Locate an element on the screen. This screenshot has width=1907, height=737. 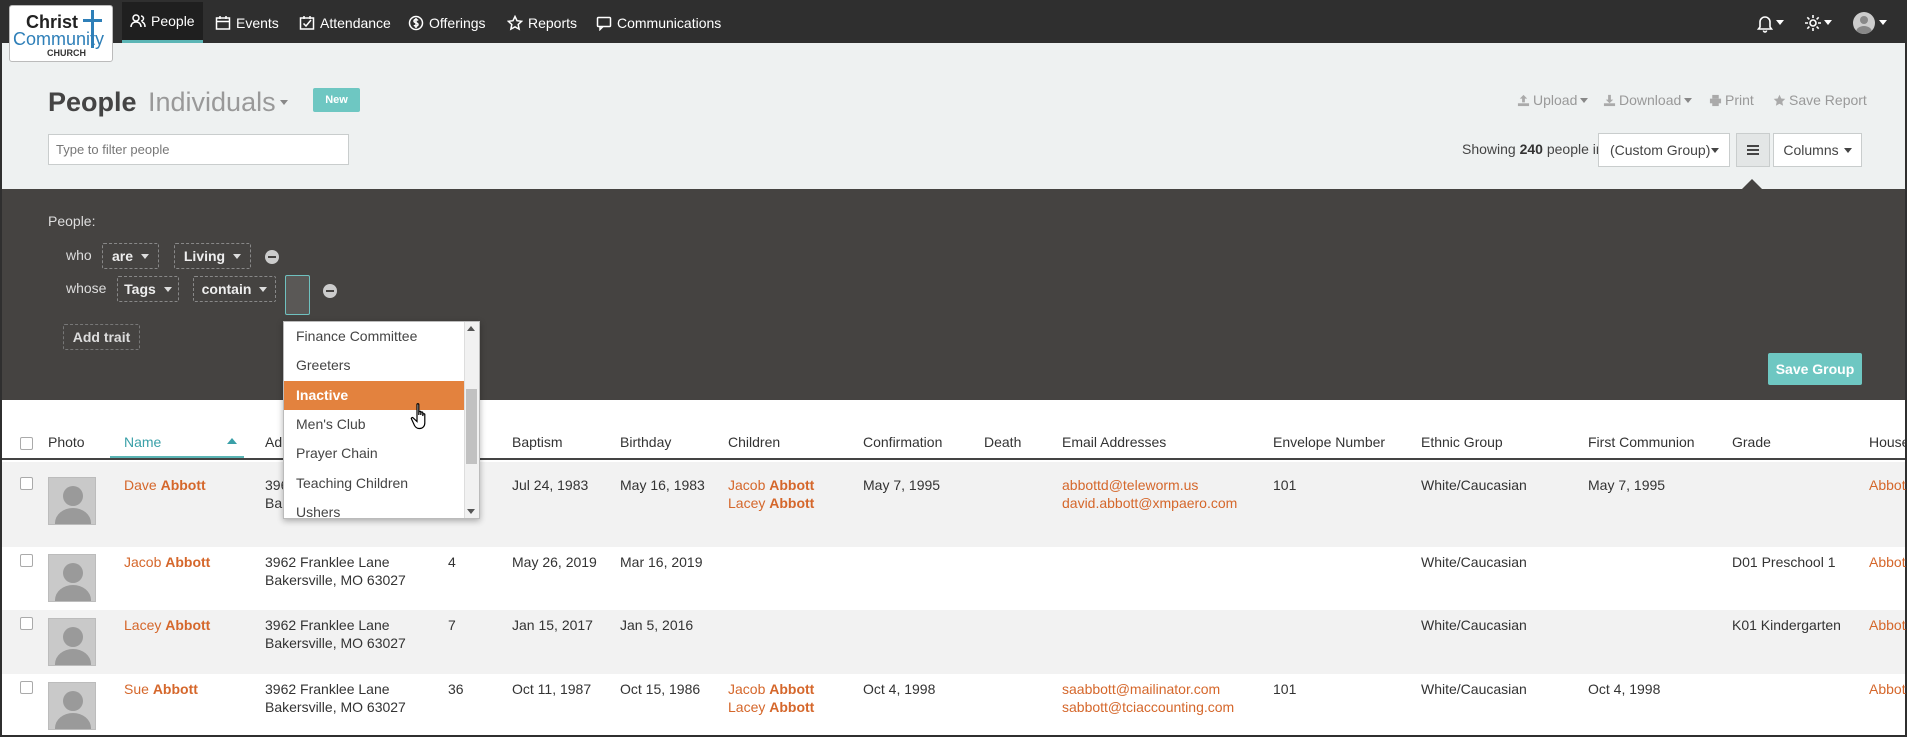
settings-button is located at coordinates (1817, 22).